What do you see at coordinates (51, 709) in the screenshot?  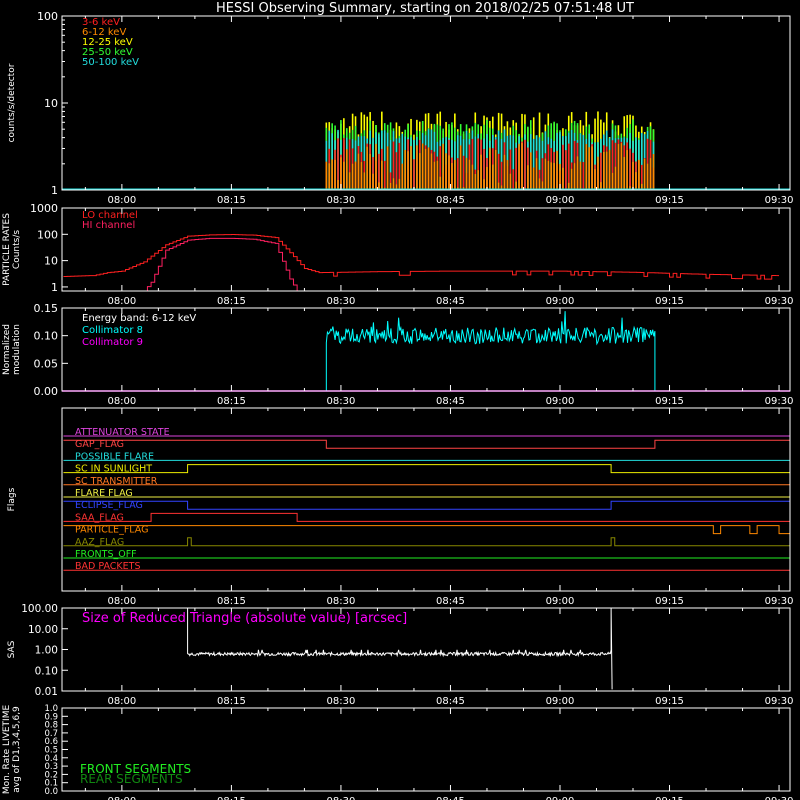 I see `livetime-ytick-label: 1.0` at bounding box center [51, 709].